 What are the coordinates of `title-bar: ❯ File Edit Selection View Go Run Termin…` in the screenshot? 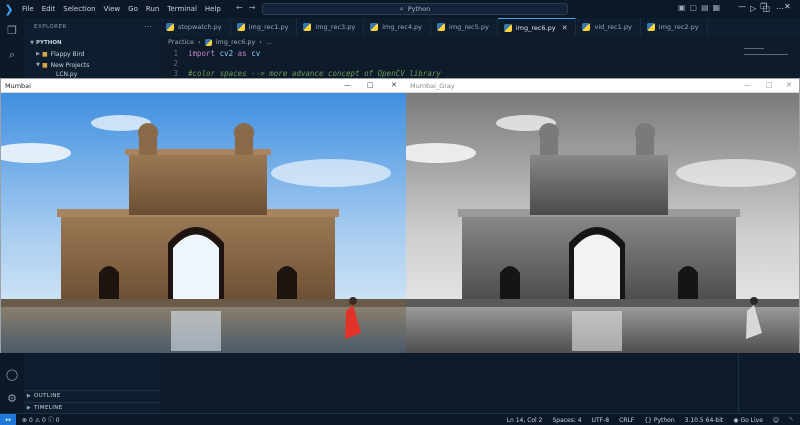 It's located at (400, 9).